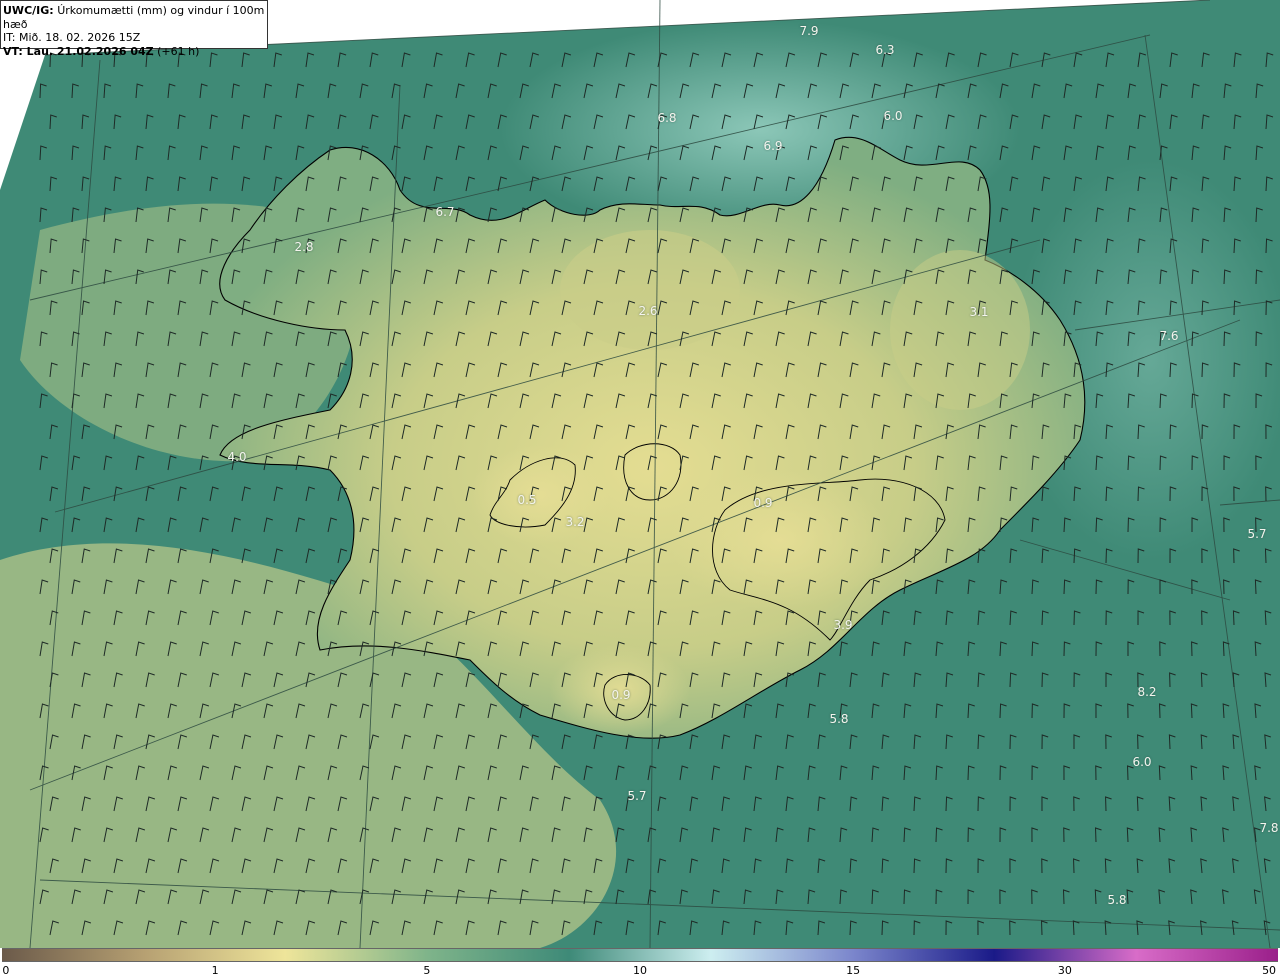  I want to click on value-label: 3.9, so click(843, 625).